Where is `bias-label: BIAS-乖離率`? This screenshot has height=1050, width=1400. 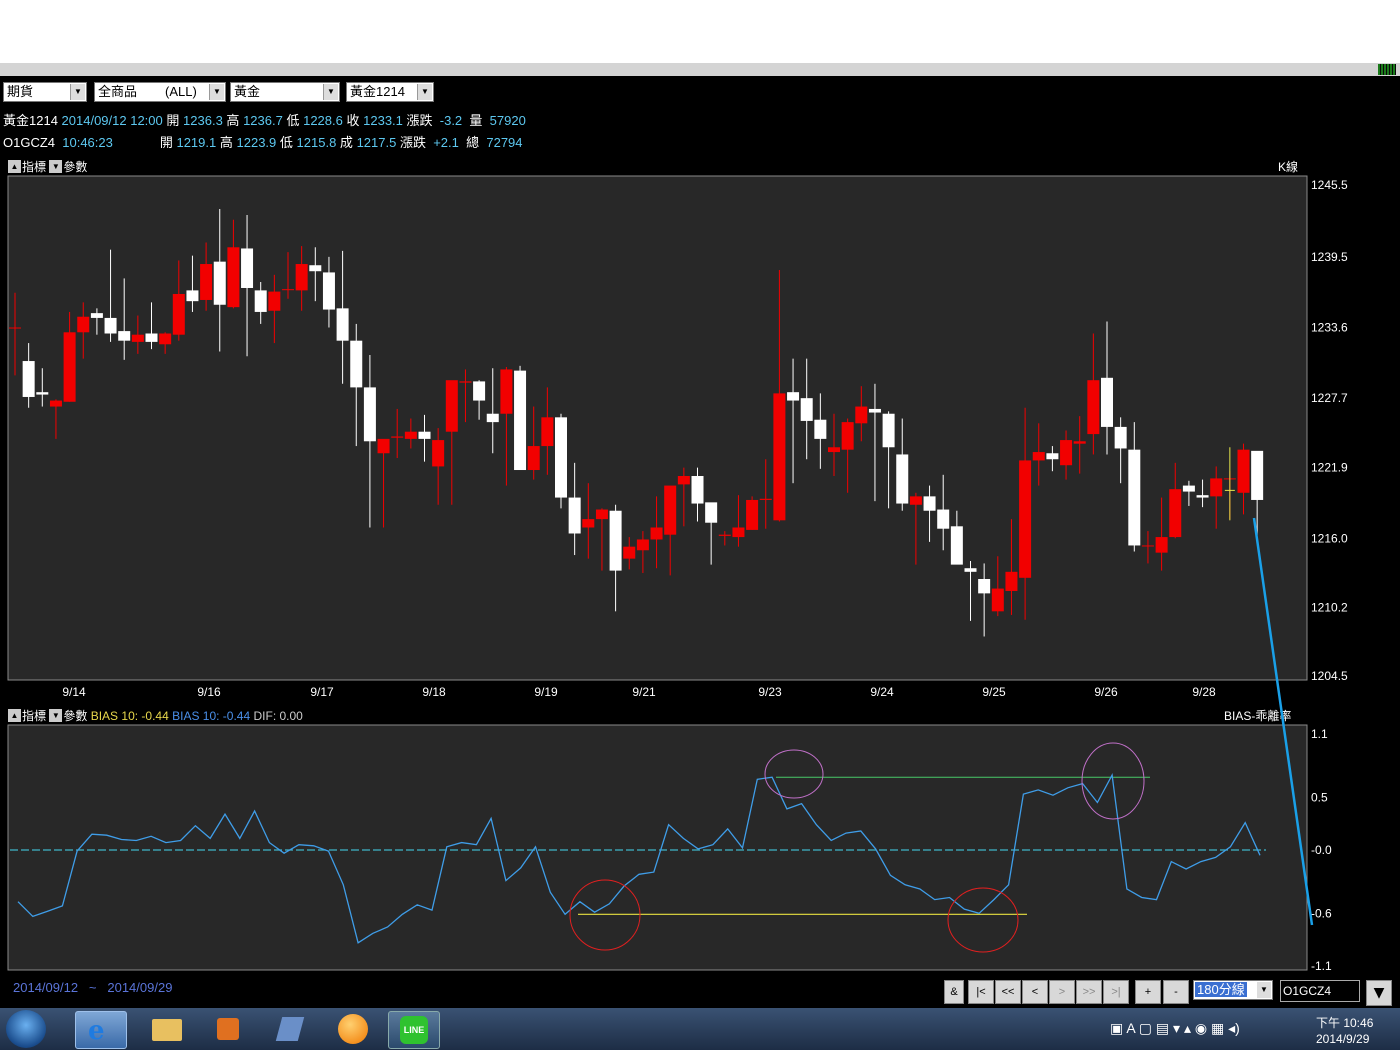
bias-label: BIAS-乖離率 is located at coordinates (1258, 716).